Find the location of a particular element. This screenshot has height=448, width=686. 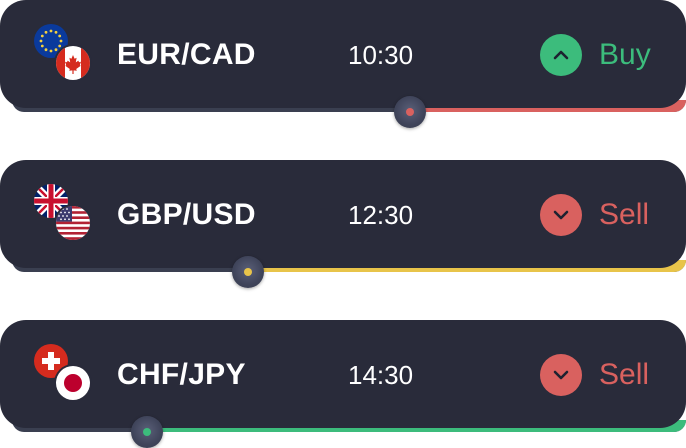

trade-time: 14:30 is located at coordinates (381, 375).